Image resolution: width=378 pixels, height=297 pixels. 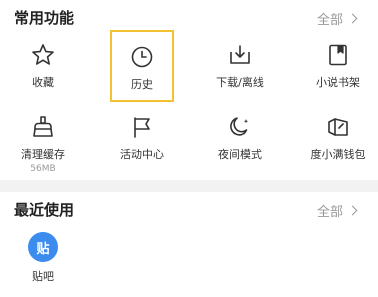 I want to click on tile-downloads: 下载/离线, so click(x=240, y=66).